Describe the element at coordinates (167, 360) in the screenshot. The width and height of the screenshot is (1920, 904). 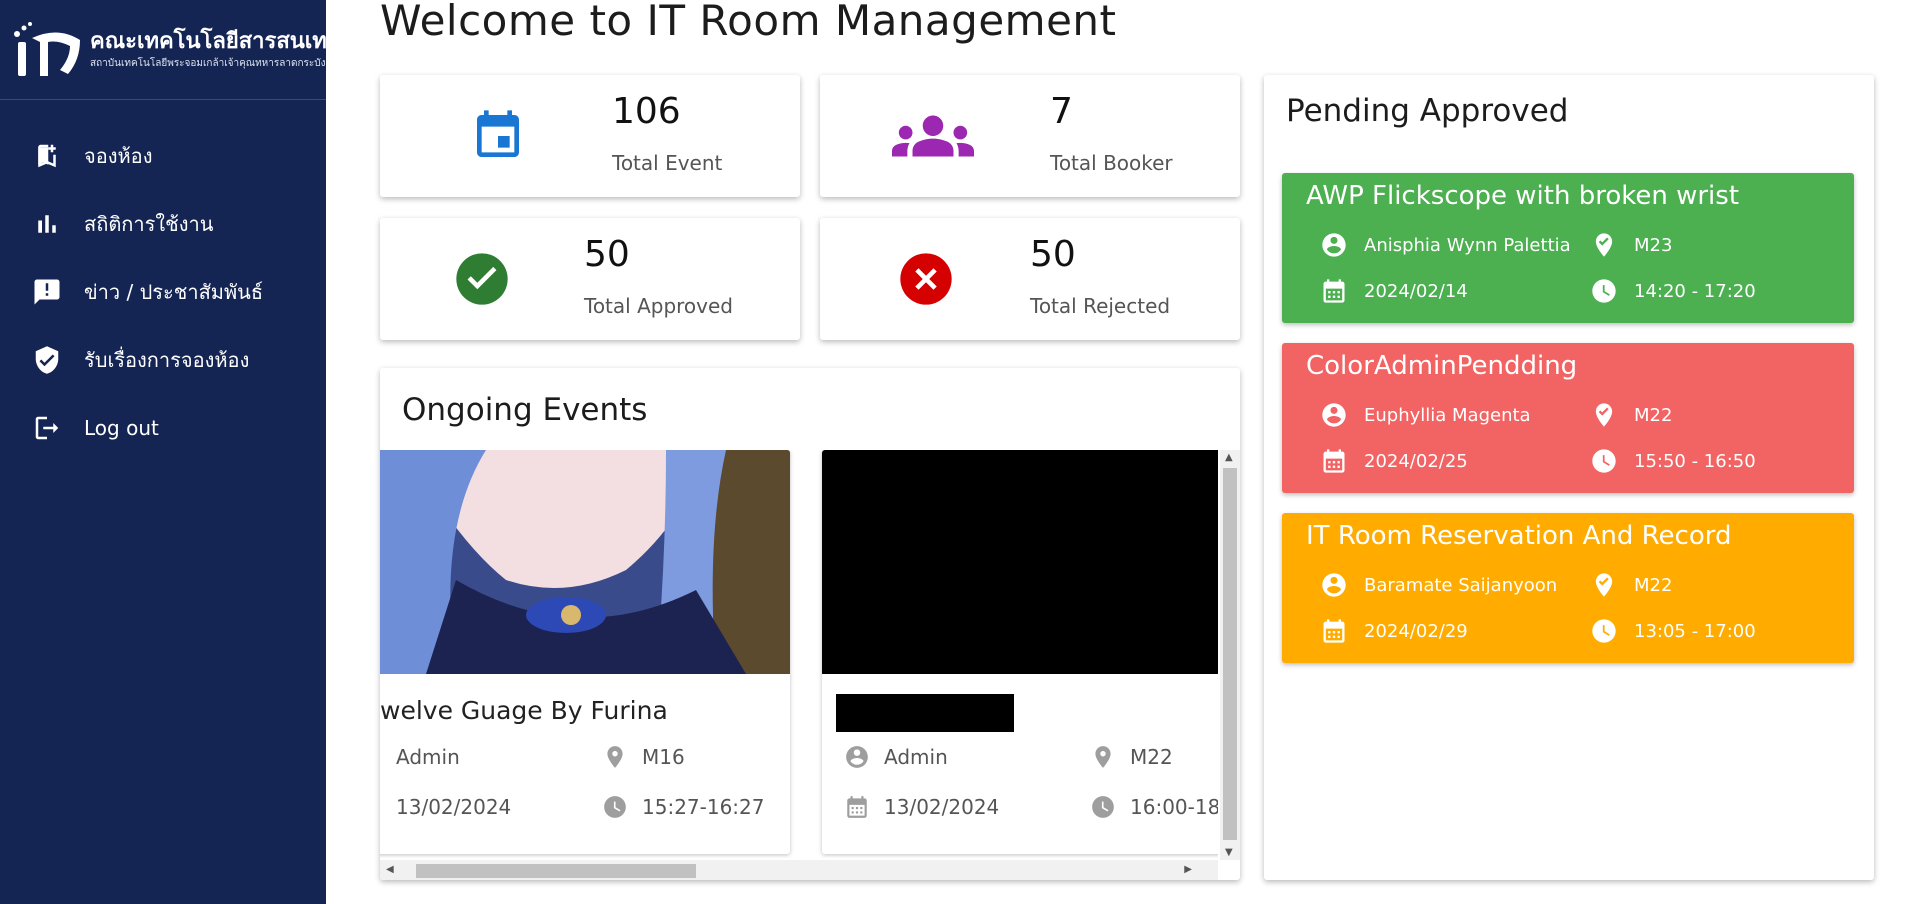
I see `sidebar-item-label: รับเรื่องการจองห้อง` at that location.